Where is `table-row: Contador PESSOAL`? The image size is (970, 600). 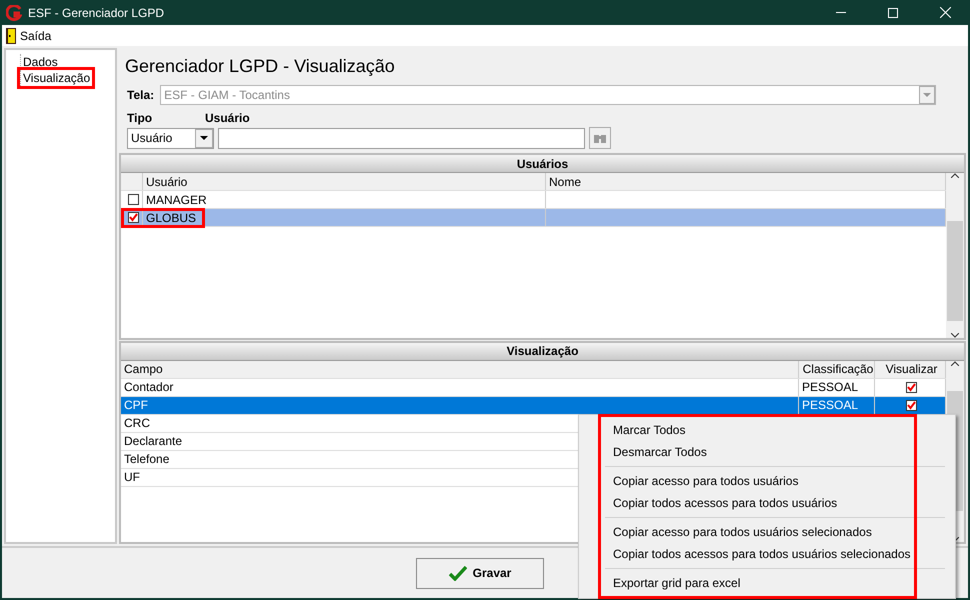 table-row: Contador PESSOAL is located at coordinates (533, 387).